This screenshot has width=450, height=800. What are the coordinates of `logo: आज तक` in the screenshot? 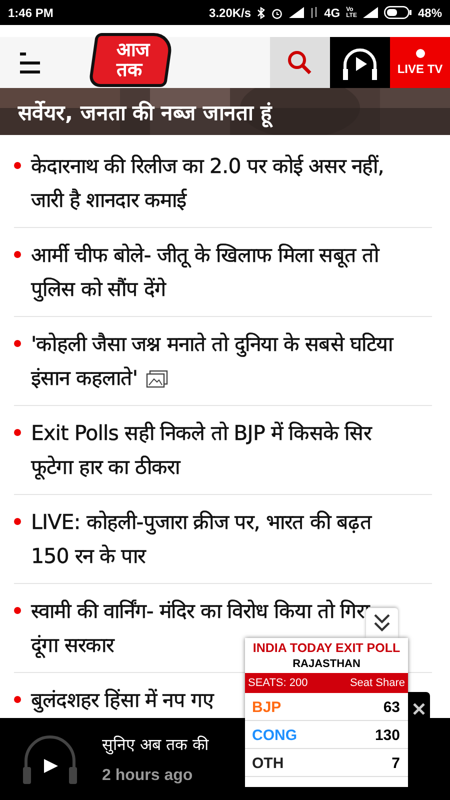 It's located at (131, 60).